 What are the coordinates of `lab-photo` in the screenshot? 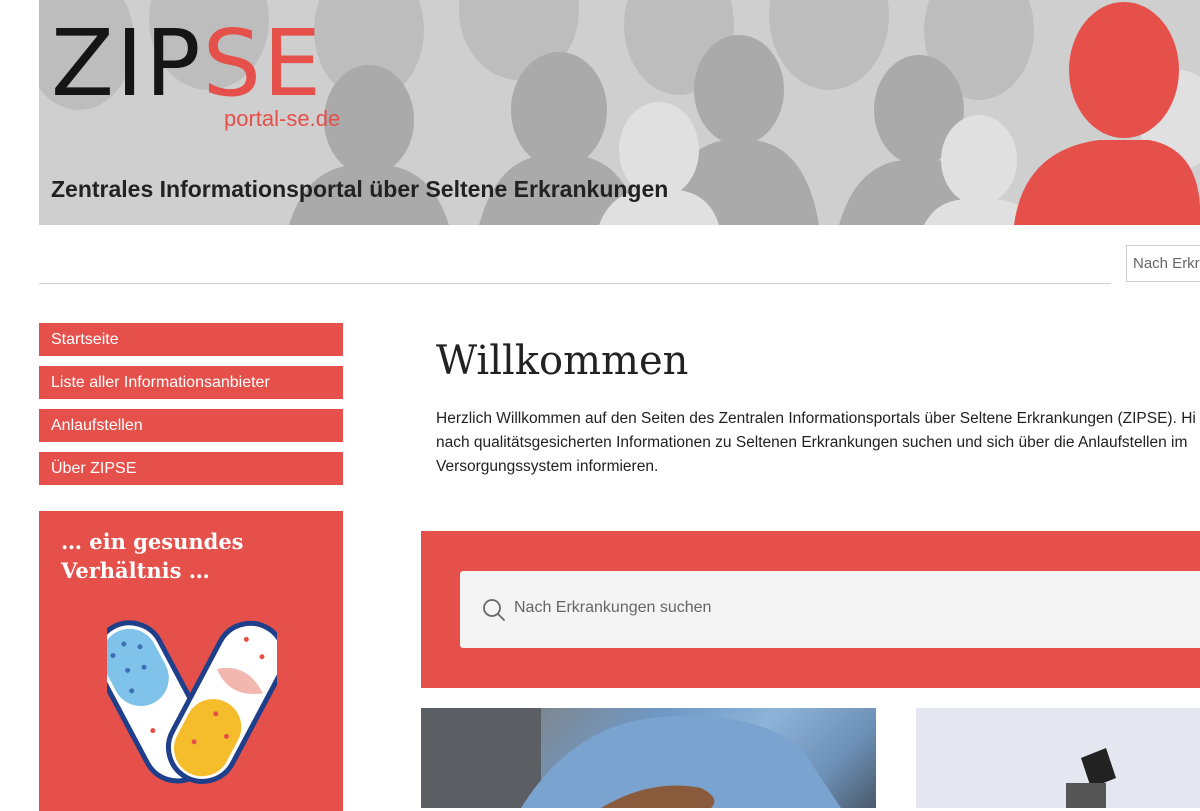 It's located at (1058, 758).